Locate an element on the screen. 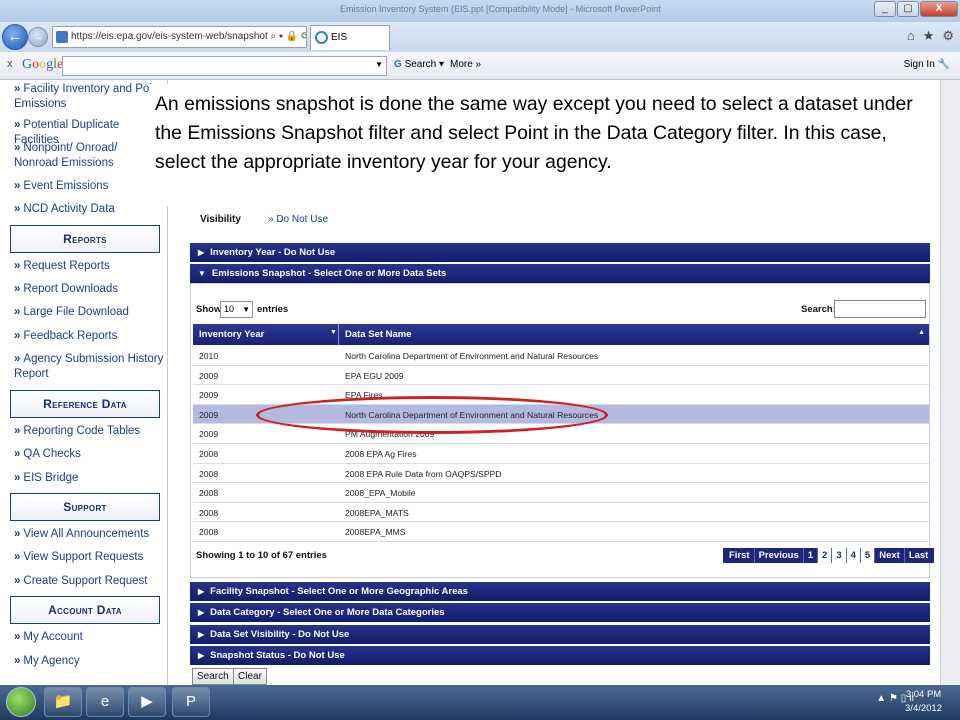 The height and width of the screenshot is (720, 960). pager-page-3: 3 is located at coordinates (839, 555).